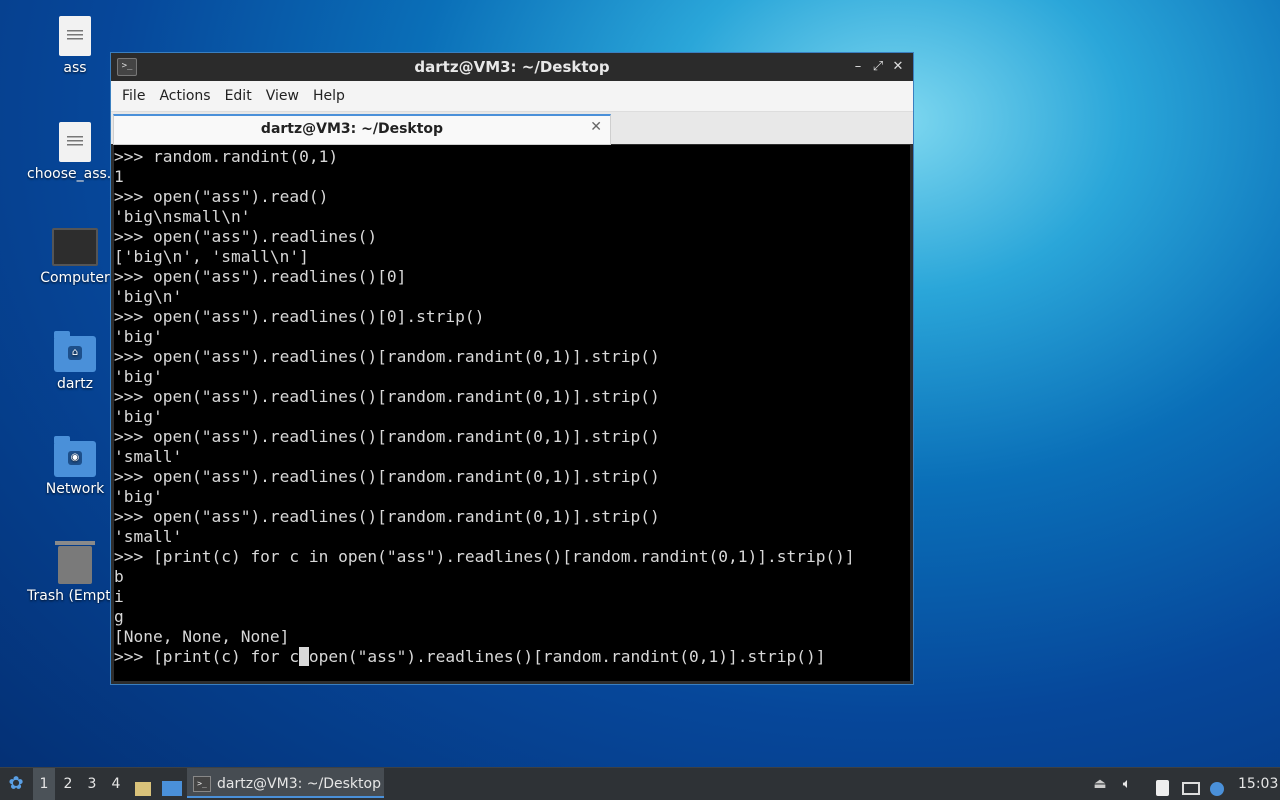  Describe the element at coordinates (92, 784) in the screenshot. I see `workspace-3: 3` at that location.